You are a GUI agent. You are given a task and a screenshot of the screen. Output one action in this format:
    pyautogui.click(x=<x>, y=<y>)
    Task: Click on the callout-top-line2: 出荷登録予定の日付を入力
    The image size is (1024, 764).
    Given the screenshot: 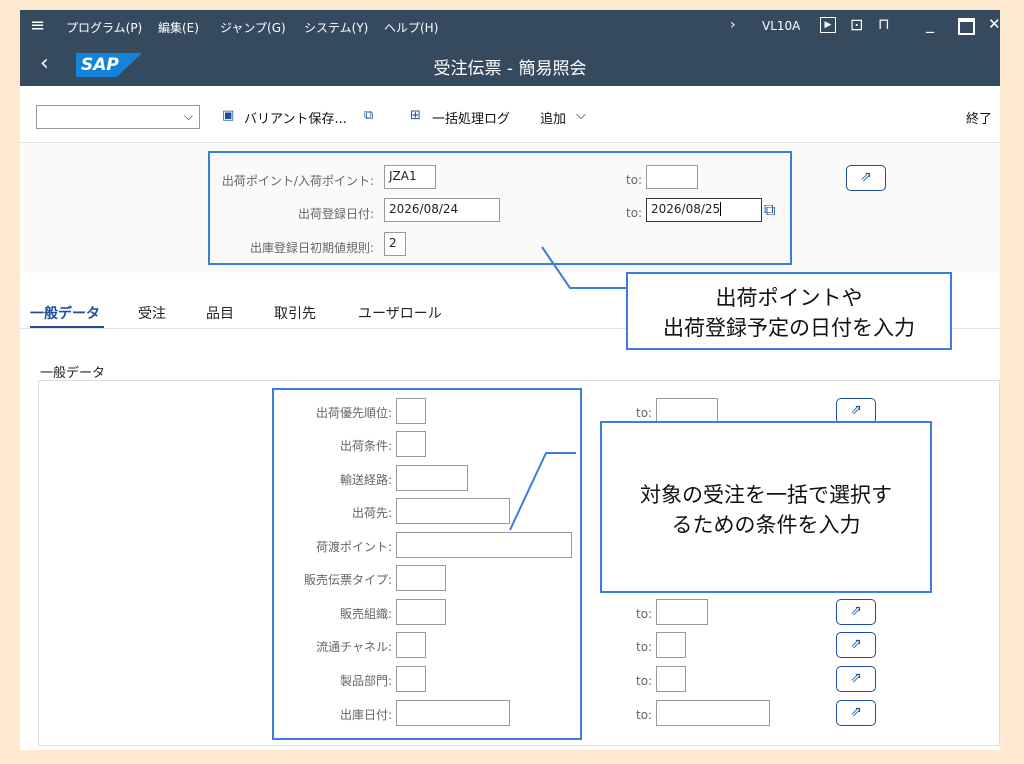 What is the action you would take?
    pyautogui.click(x=789, y=328)
    